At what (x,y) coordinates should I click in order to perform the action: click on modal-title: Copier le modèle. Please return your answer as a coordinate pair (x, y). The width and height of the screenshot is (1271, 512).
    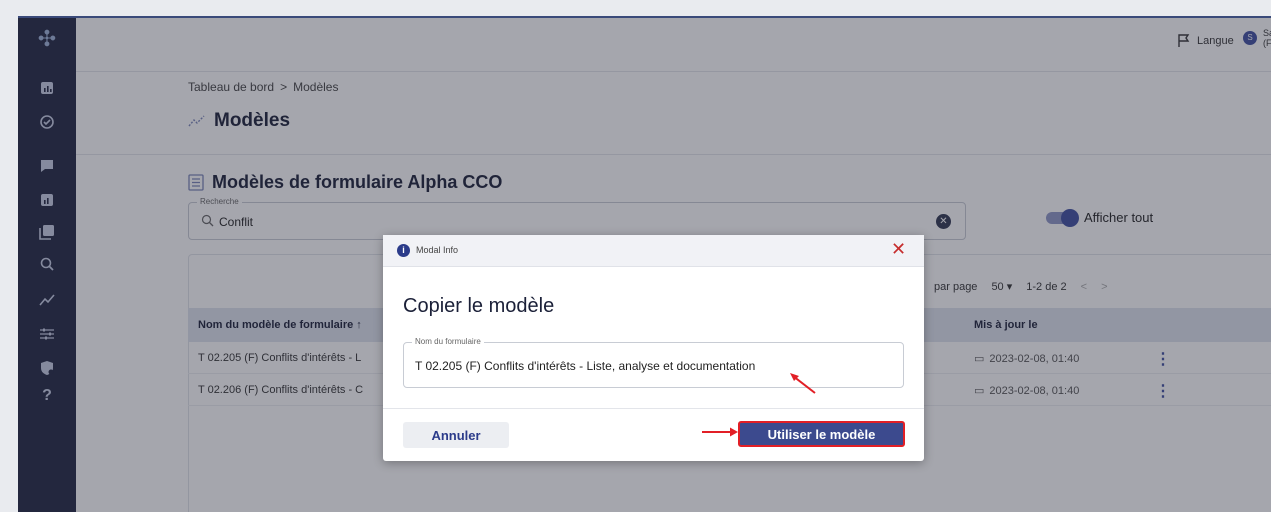
    Looking at the image, I should click on (479, 306).